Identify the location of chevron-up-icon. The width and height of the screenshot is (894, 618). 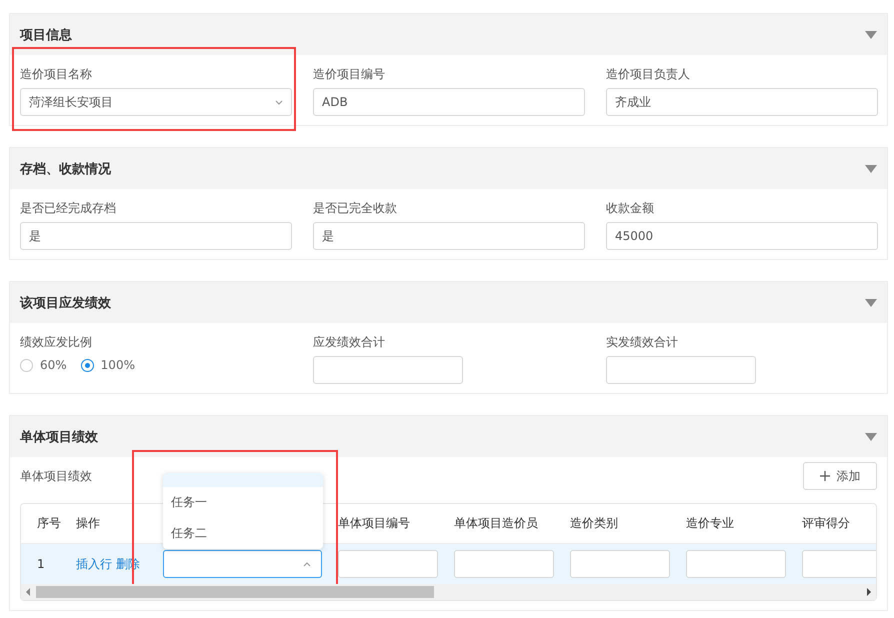
(307, 564).